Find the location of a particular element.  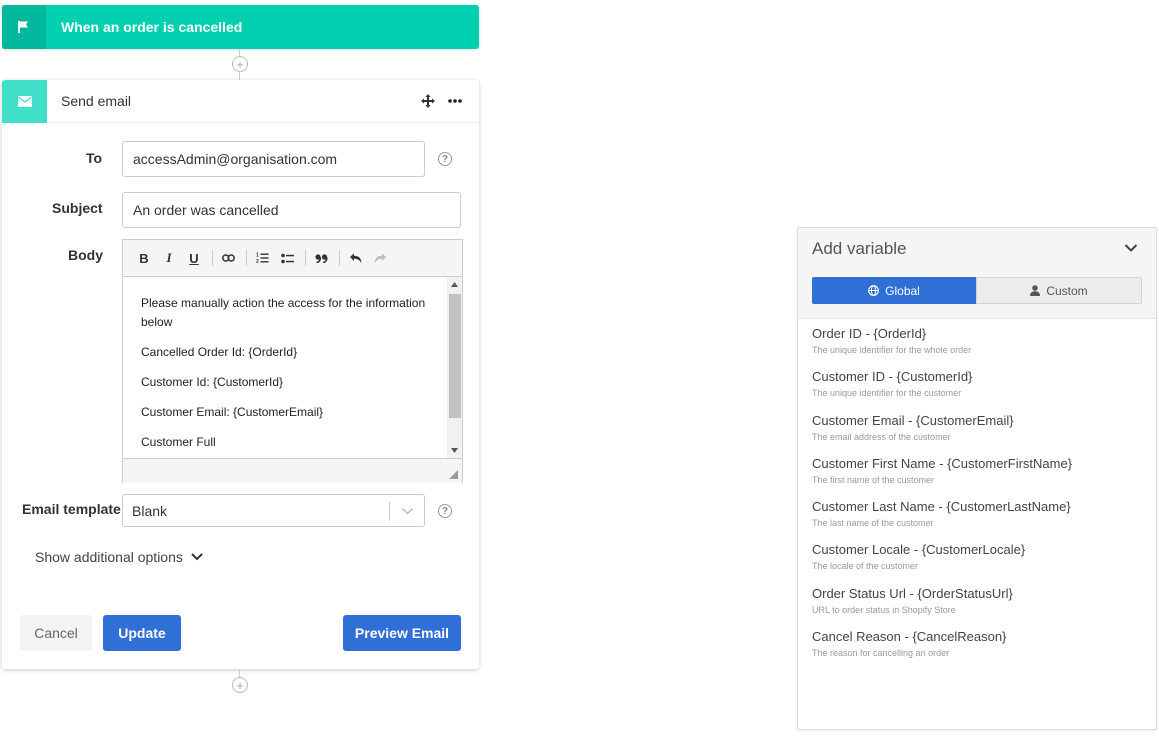

action-title: Send email is located at coordinates (96, 101).